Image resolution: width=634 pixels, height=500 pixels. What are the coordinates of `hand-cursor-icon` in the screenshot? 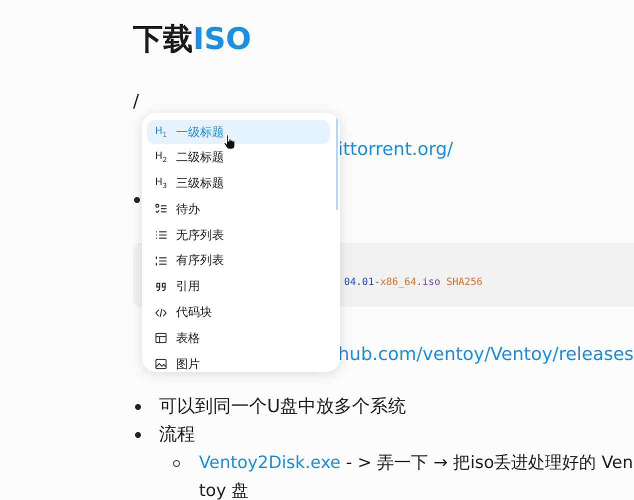 It's located at (230, 141).